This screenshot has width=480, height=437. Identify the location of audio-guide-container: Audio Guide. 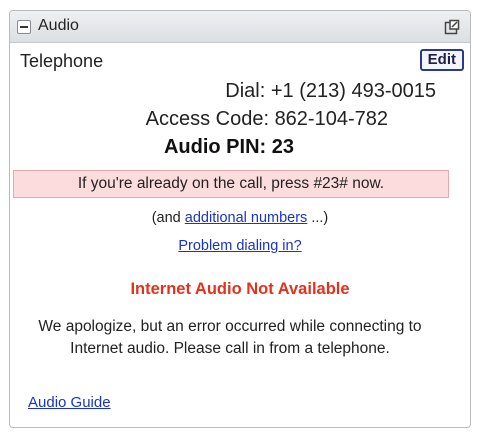
(69, 402).